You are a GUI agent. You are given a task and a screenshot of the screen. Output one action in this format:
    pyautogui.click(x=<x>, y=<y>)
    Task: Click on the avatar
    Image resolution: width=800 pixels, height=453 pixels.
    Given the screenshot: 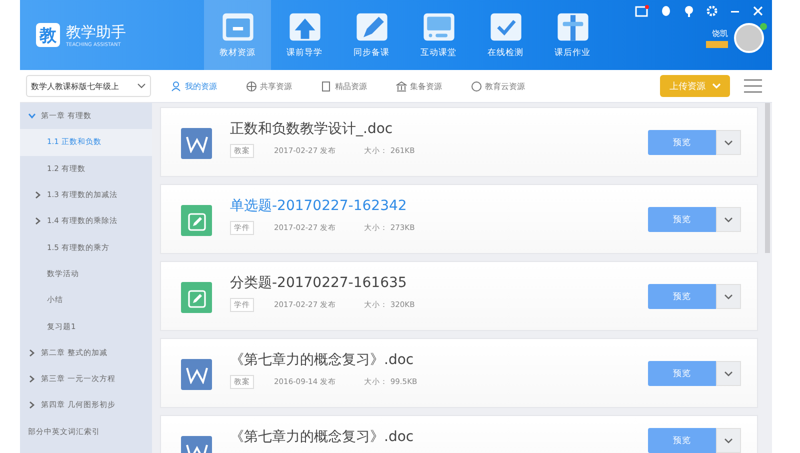 What is the action you would take?
    pyautogui.click(x=749, y=38)
    